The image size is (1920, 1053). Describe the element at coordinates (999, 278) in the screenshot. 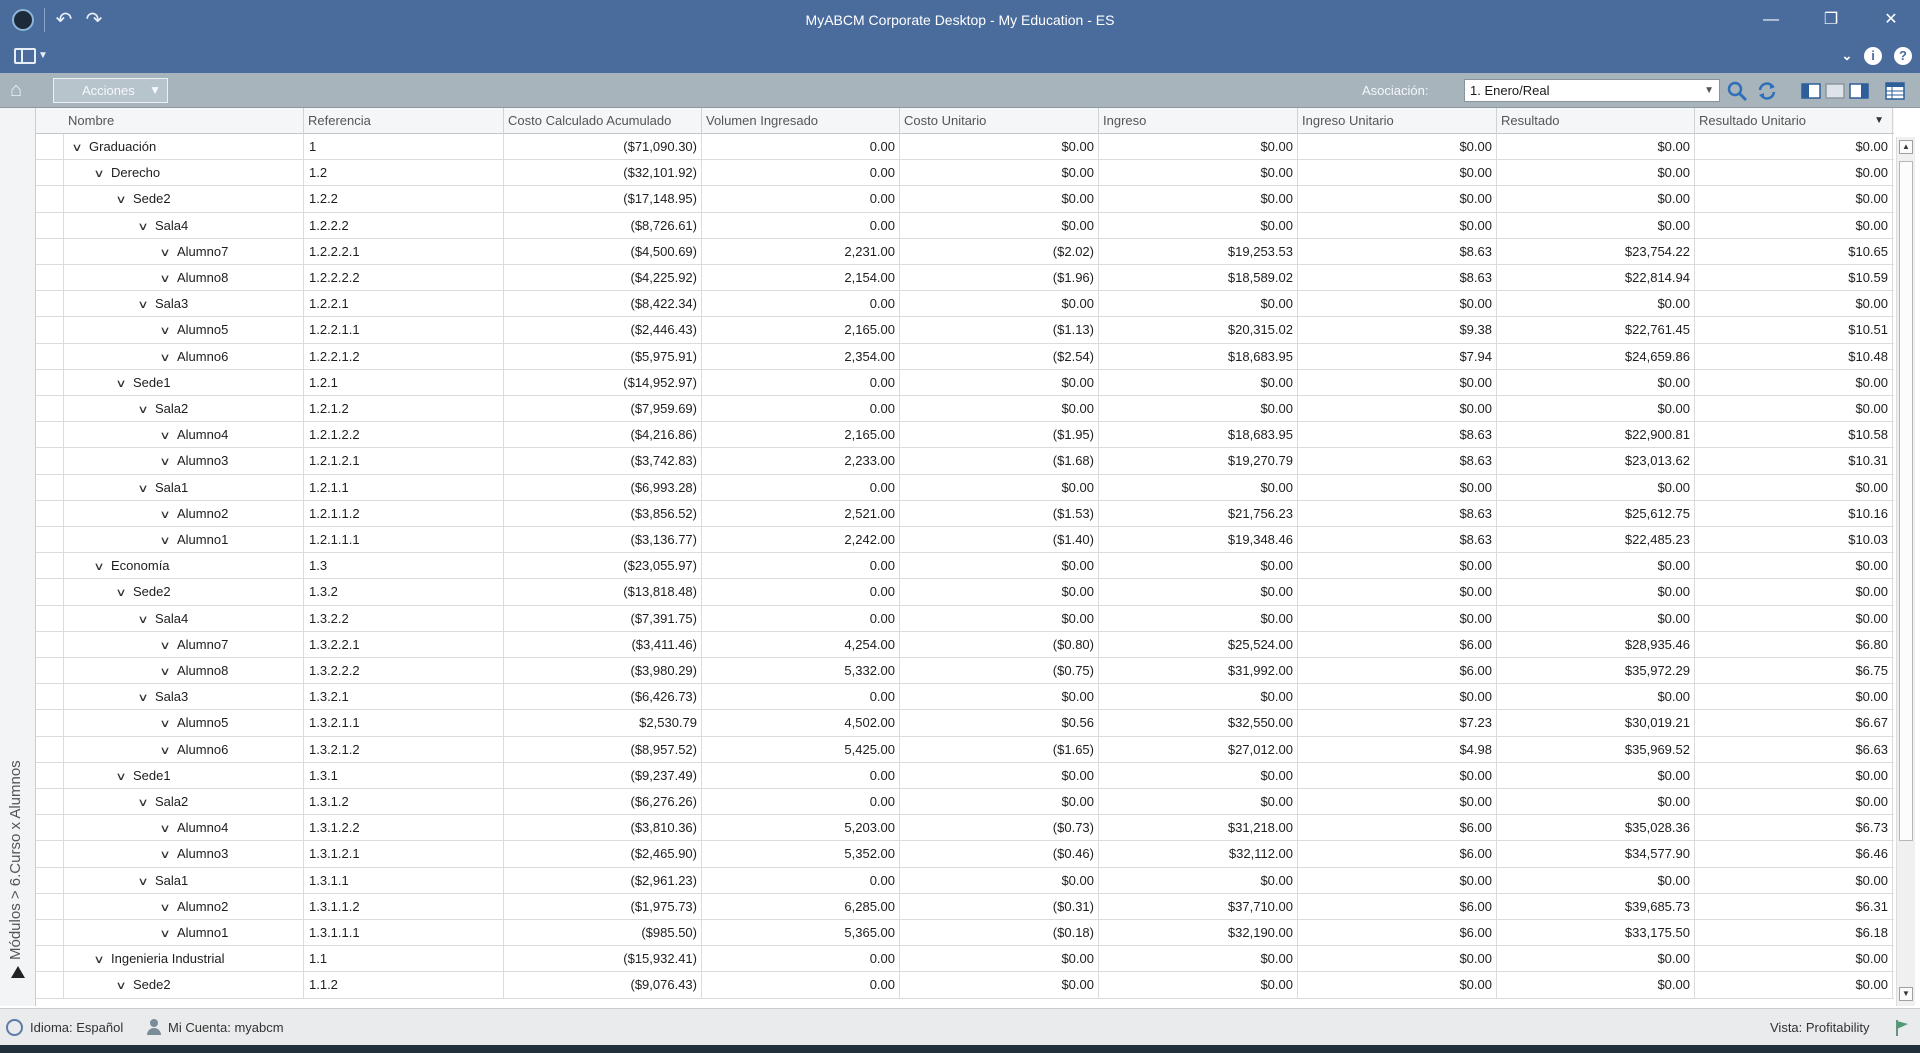

I see `costo-unitario-cell: ($1.96)` at that location.